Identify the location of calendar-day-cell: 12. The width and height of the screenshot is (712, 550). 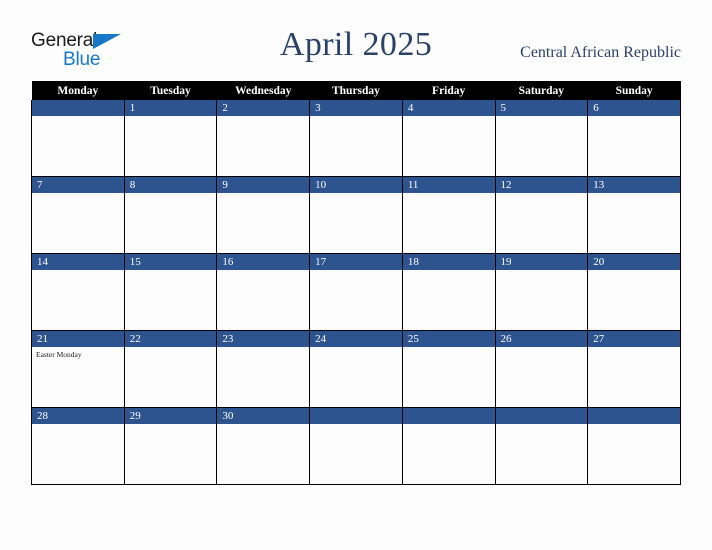
(541, 215).